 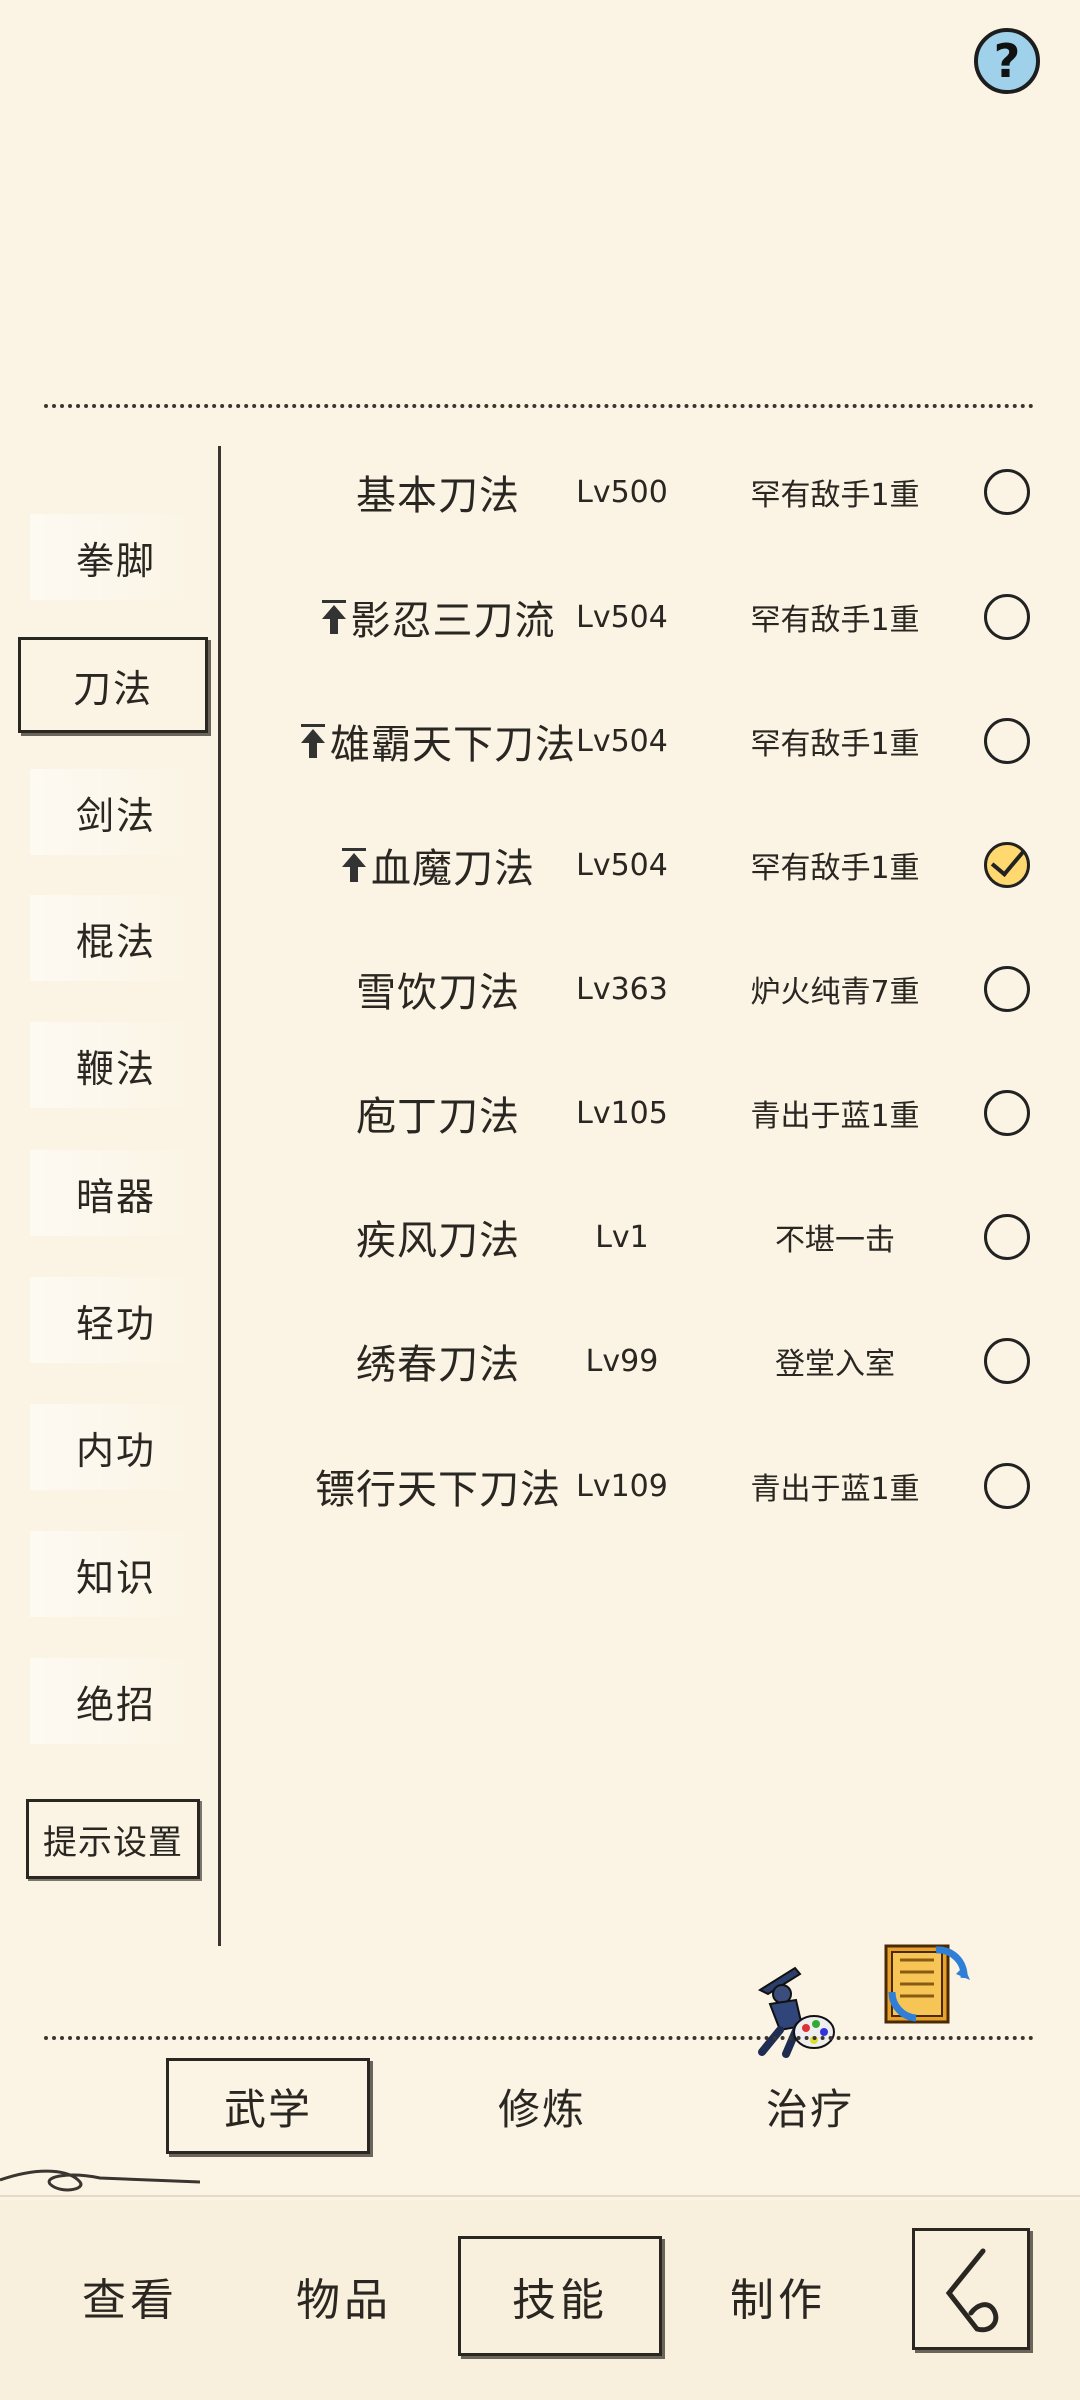 I want to click on tab-wuxue: 武学, so click(x=268, y=2106).